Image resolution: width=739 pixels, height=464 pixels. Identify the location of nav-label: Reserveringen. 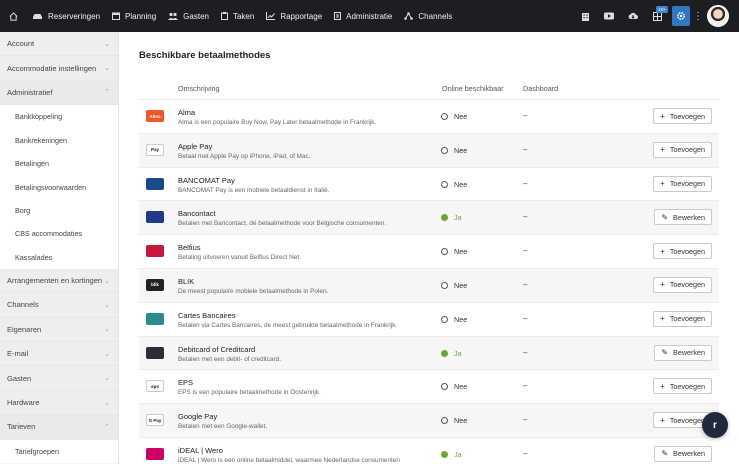
(74, 16).